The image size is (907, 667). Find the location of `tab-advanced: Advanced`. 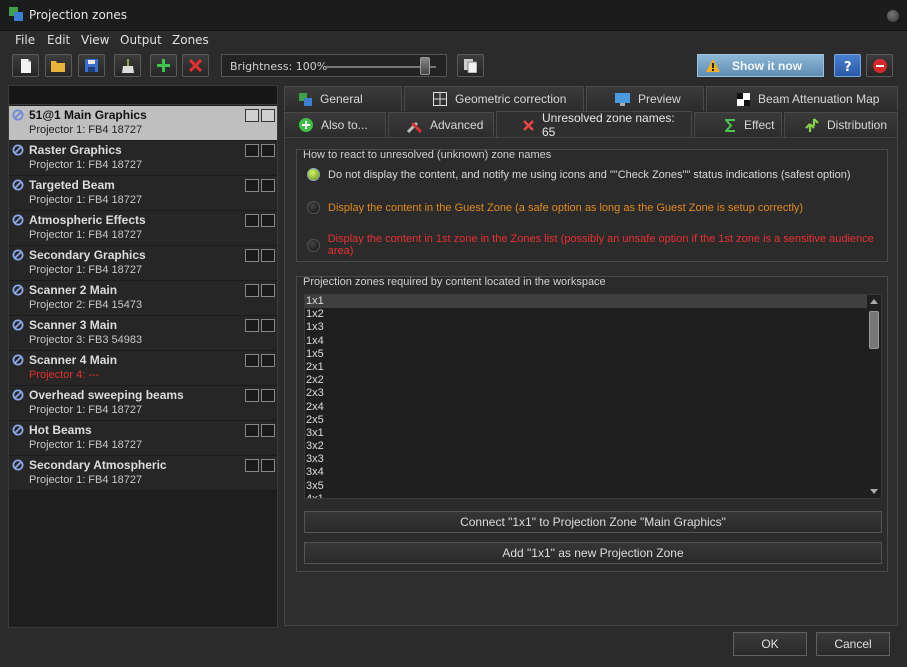

tab-advanced: Advanced is located at coordinates (441, 124).